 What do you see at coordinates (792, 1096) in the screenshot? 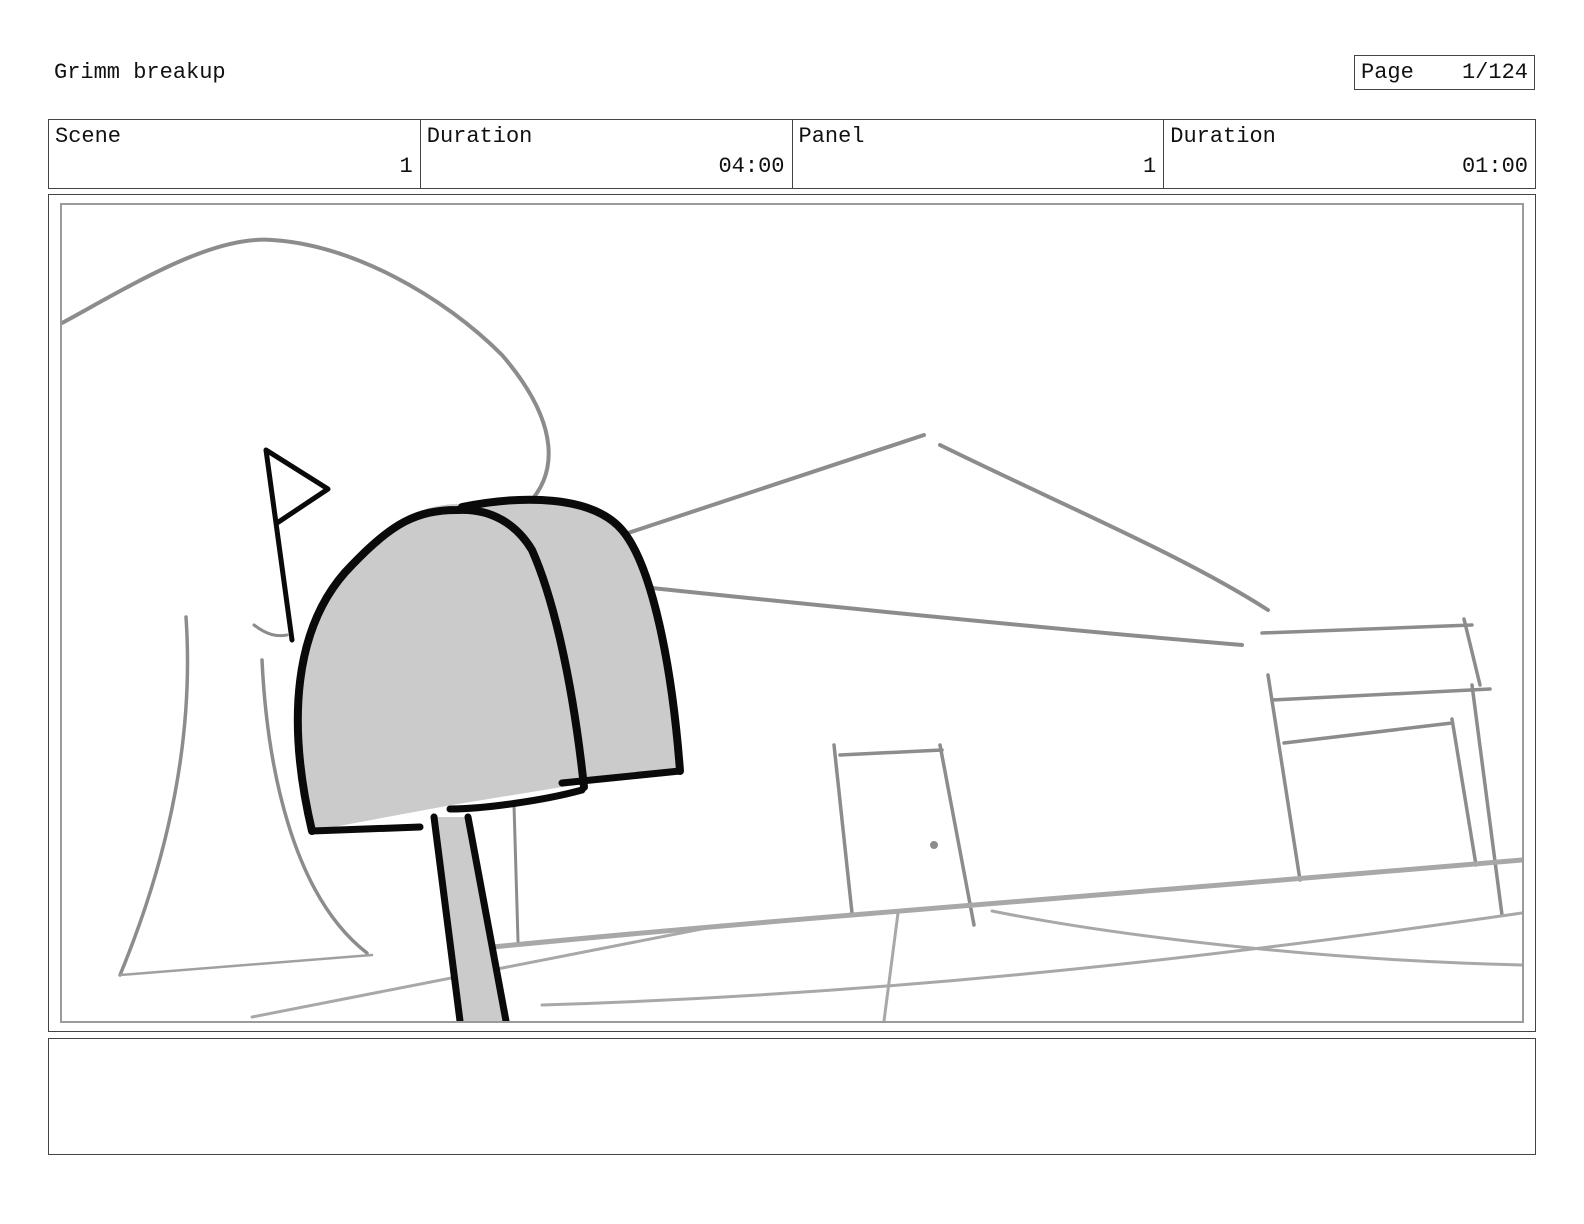
I see `panel-notes-box` at bounding box center [792, 1096].